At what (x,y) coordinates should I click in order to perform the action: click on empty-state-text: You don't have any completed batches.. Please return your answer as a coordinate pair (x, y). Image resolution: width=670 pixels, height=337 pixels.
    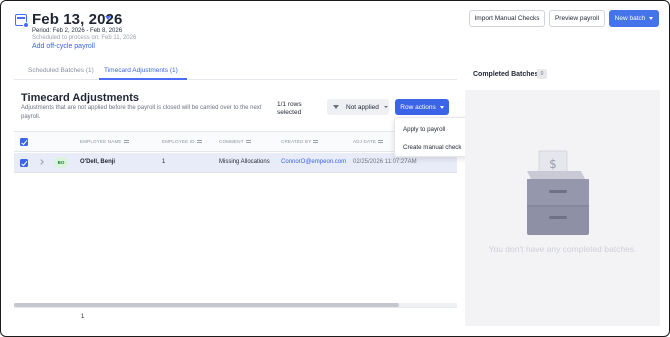
    Looking at the image, I should click on (562, 249).